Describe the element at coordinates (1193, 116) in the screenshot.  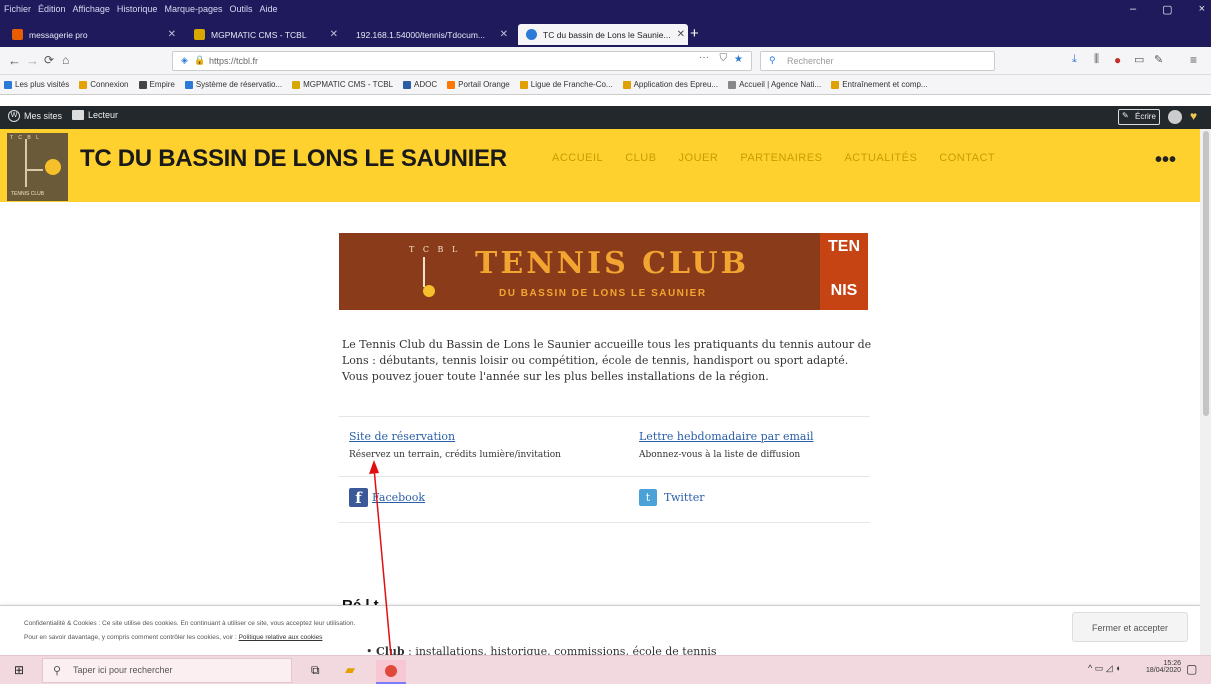
I see `notifications-icon: ♥` at that location.